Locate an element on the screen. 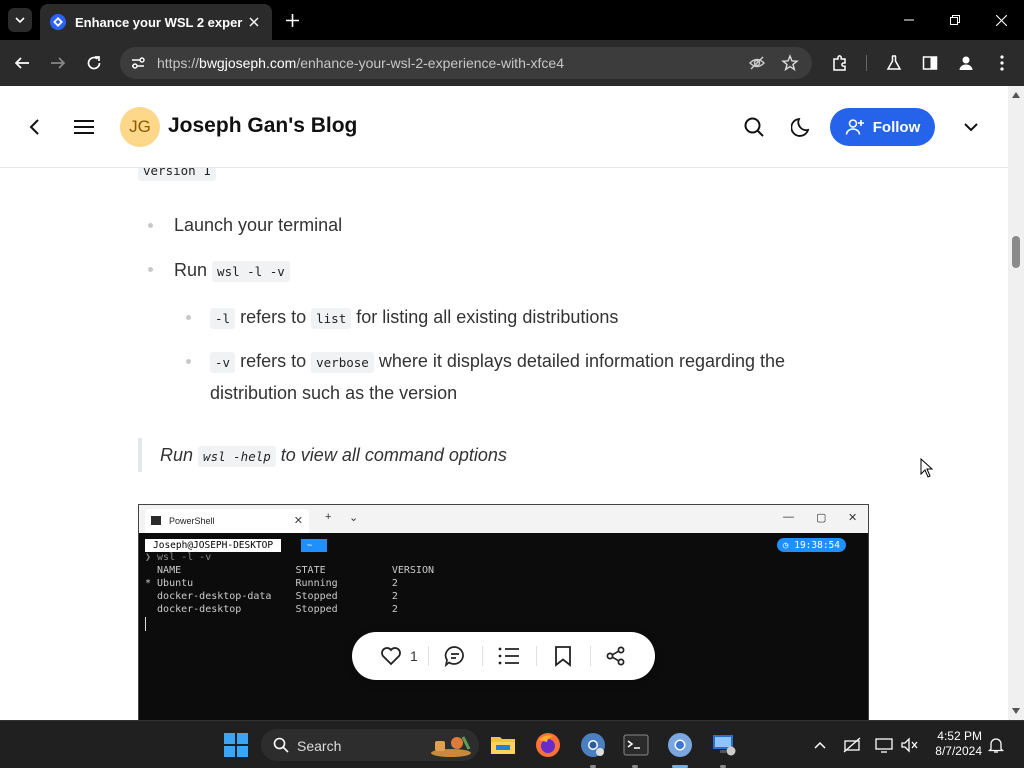  sound-tray-icon is located at coordinates (909, 745).